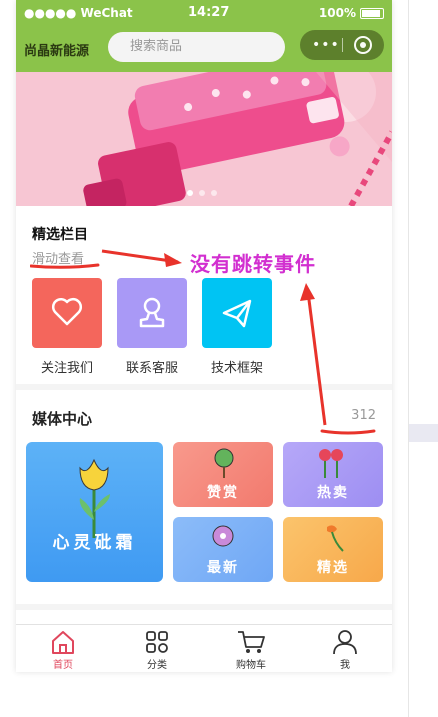  Describe the element at coordinates (214, 337) in the screenshot. I see `annotation-overlay` at that location.